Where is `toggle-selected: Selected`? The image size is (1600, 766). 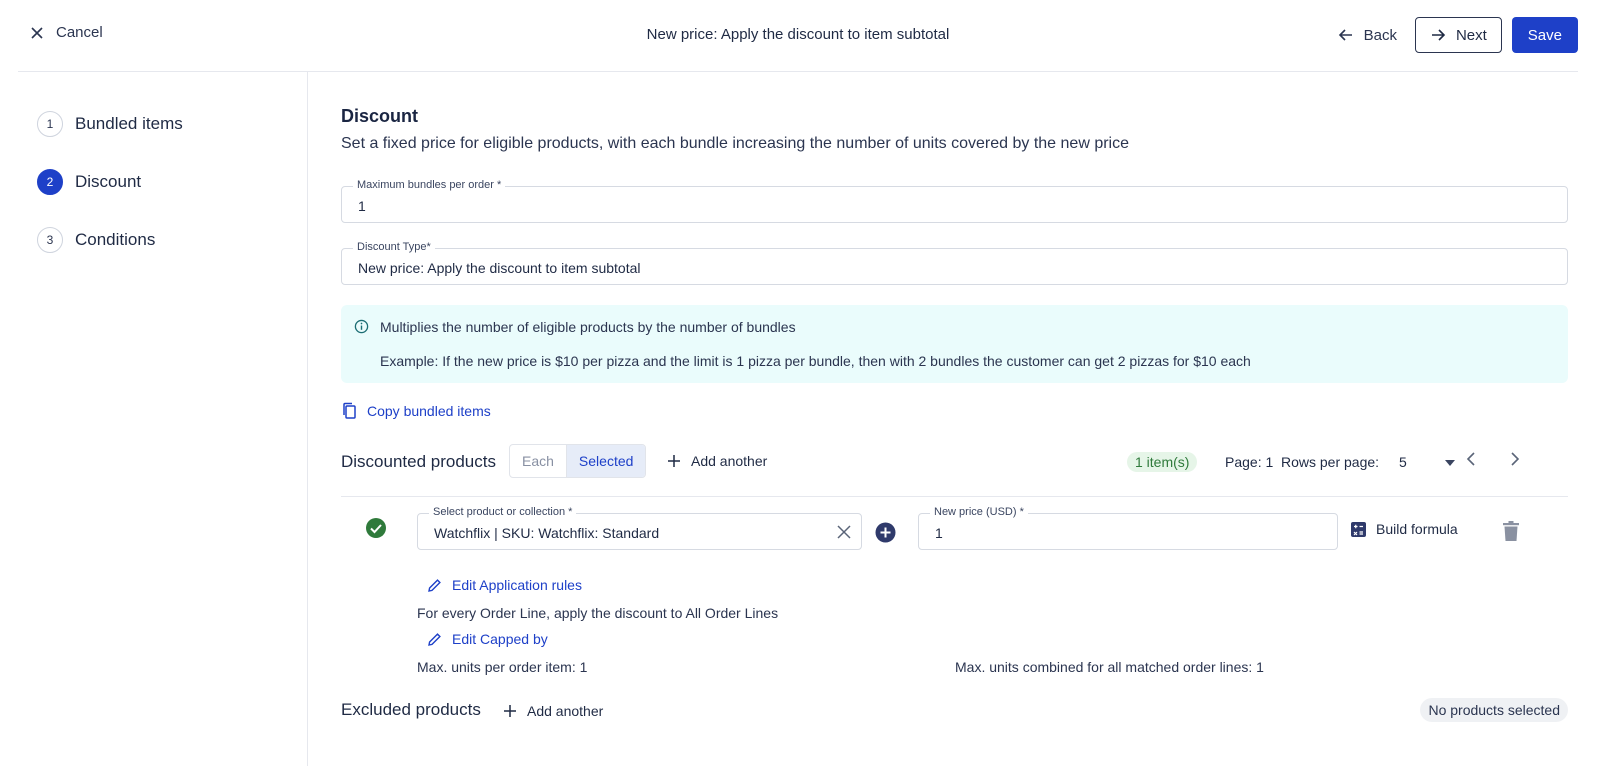 toggle-selected: Selected is located at coordinates (605, 461).